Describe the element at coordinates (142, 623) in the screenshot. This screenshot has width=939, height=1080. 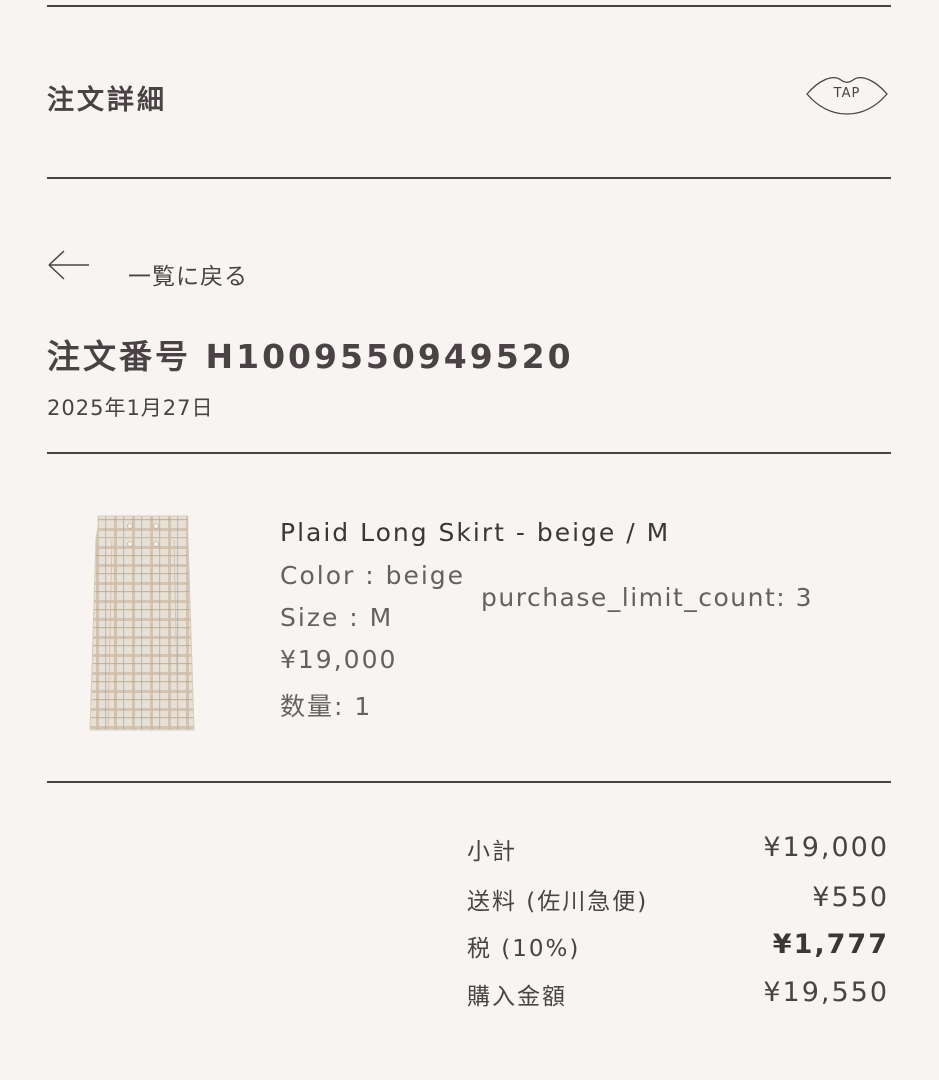
I see `plaid-skirt-image` at that location.